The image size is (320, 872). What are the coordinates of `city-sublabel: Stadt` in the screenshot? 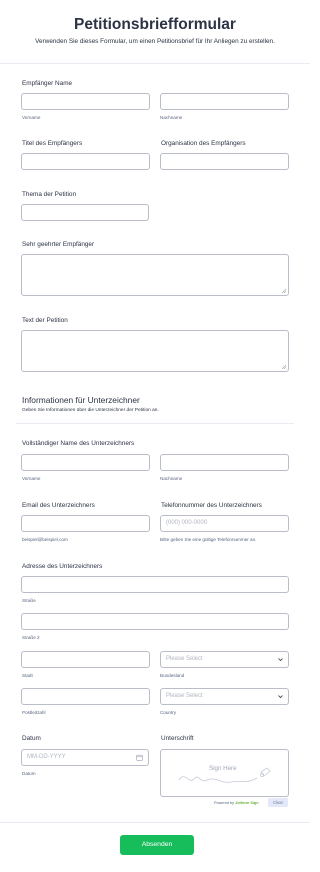 It's located at (27, 675).